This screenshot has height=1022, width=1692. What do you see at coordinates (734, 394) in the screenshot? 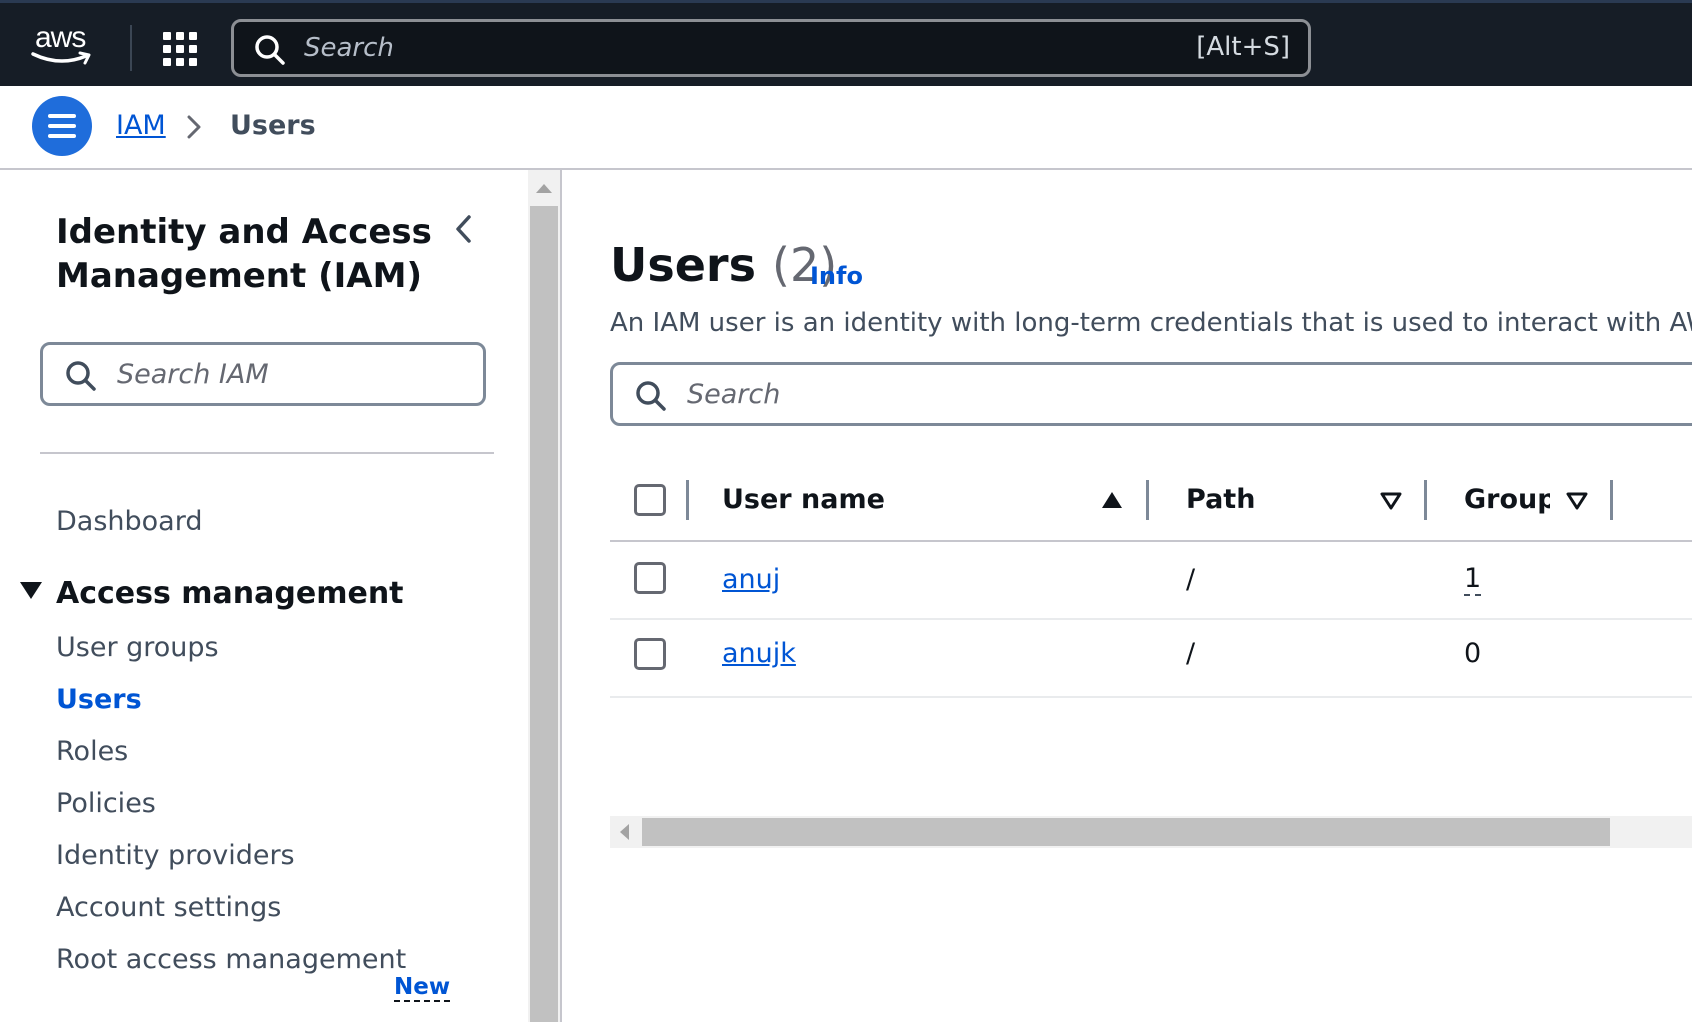
I see `users-search-placeholder: Search` at bounding box center [734, 394].